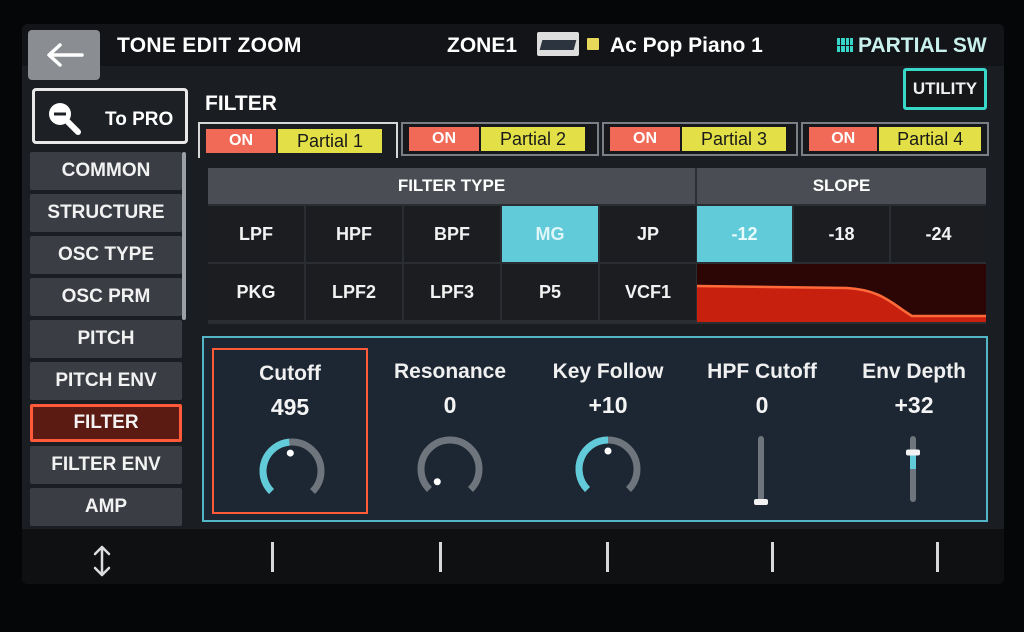 This screenshot has height=632, width=1024. What do you see at coordinates (533, 139) in the screenshot?
I see `partial-2-name: Partial 2` at bounding box center [533, 139].